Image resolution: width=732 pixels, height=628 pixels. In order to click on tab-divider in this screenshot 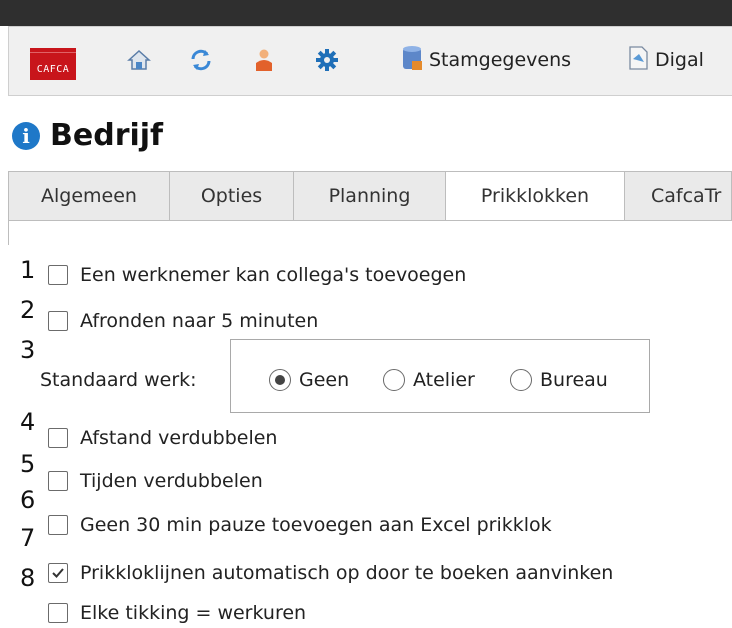, I will do `click(370, 220)`.